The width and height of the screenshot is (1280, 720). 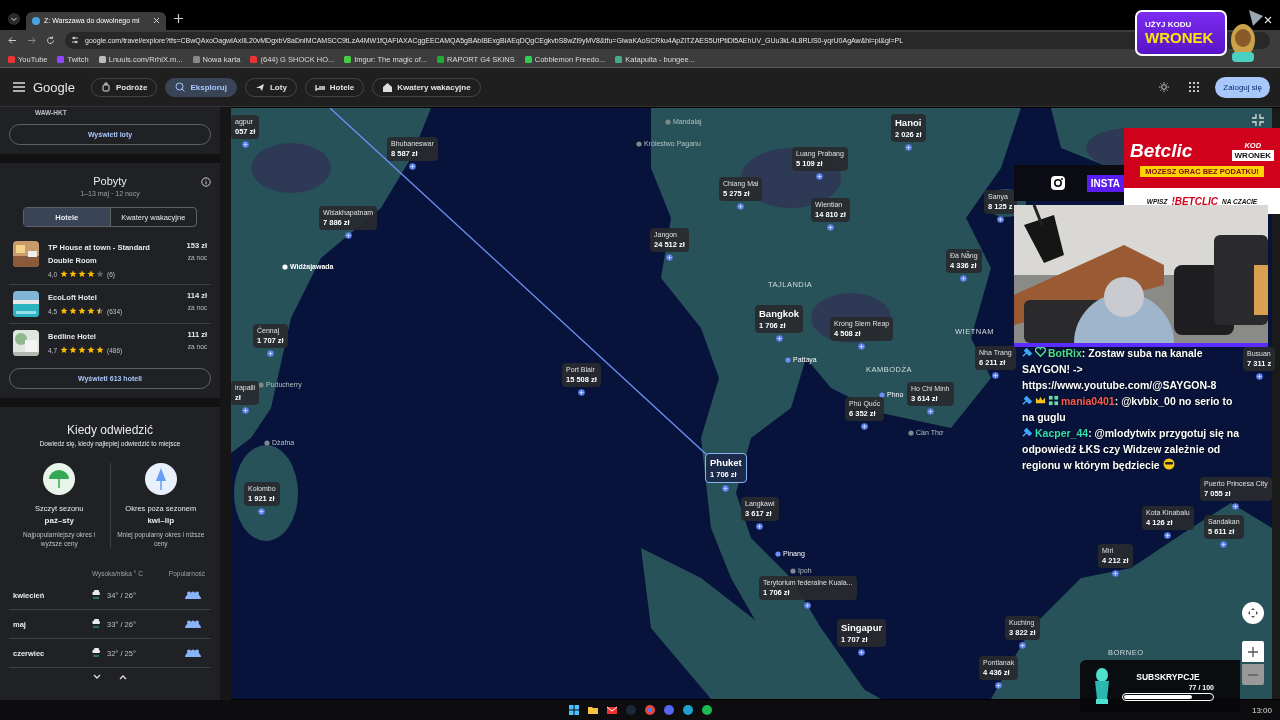 I want to click on reload-icon, so click(x=50, y=40).